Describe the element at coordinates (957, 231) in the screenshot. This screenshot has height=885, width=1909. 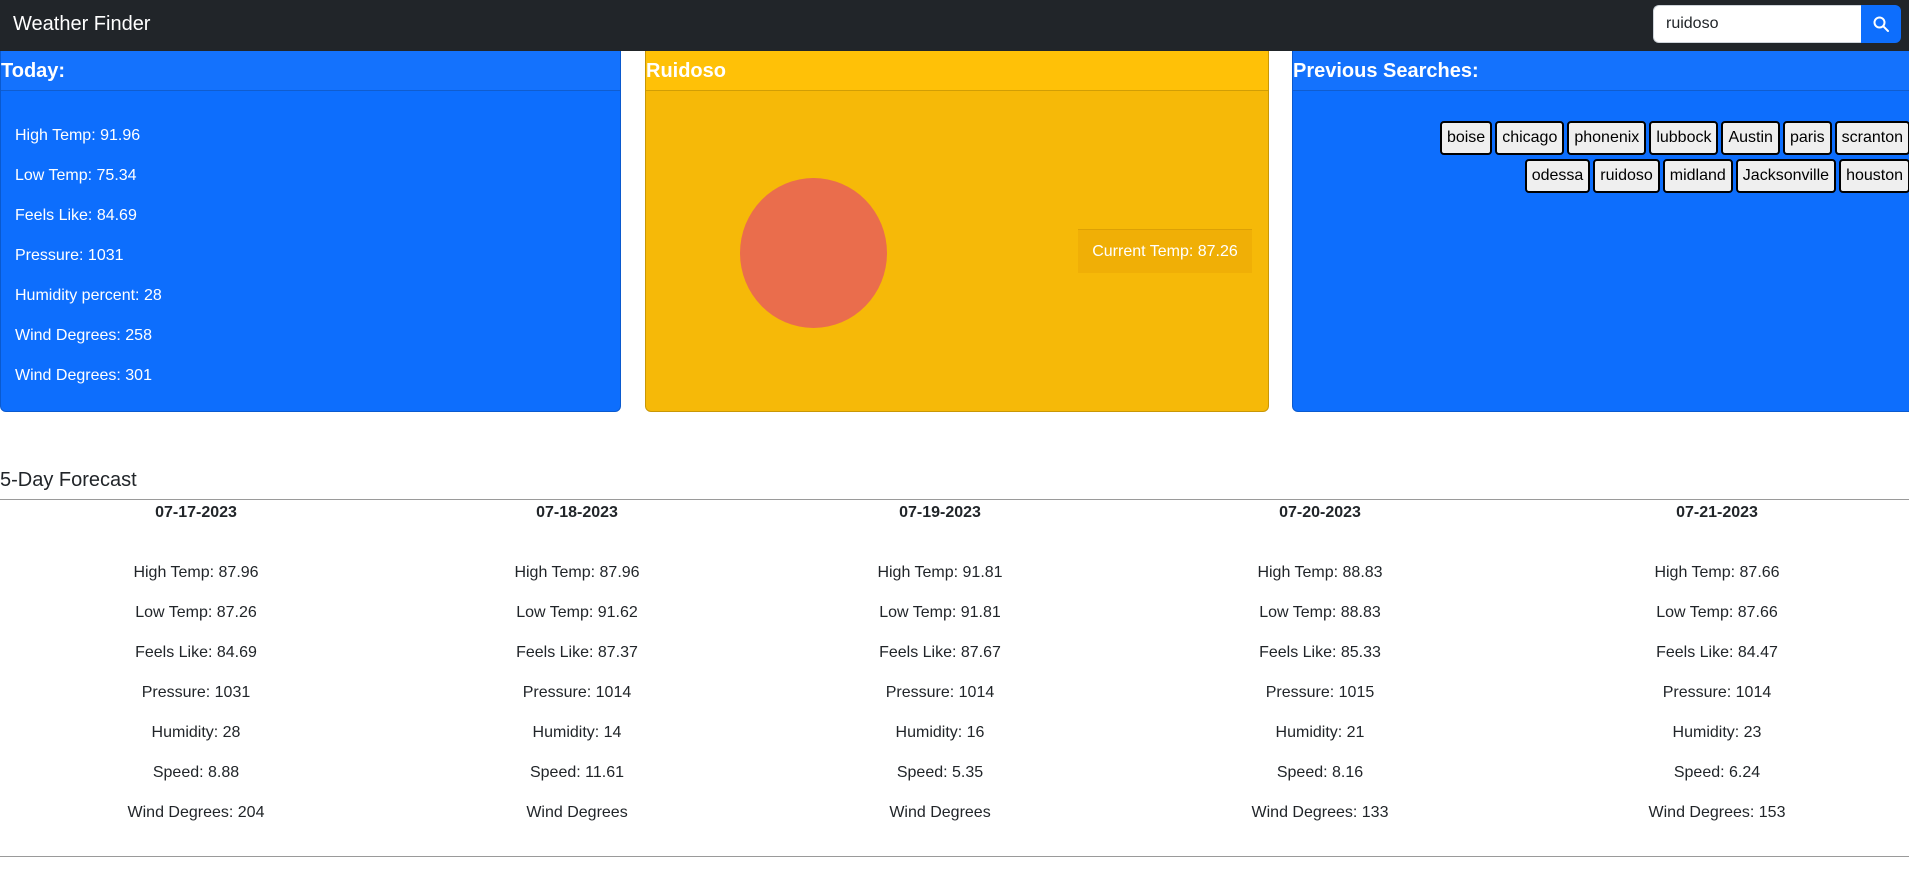
I see `city-card: Ruidoso Current Temp: 87.26` at that location.